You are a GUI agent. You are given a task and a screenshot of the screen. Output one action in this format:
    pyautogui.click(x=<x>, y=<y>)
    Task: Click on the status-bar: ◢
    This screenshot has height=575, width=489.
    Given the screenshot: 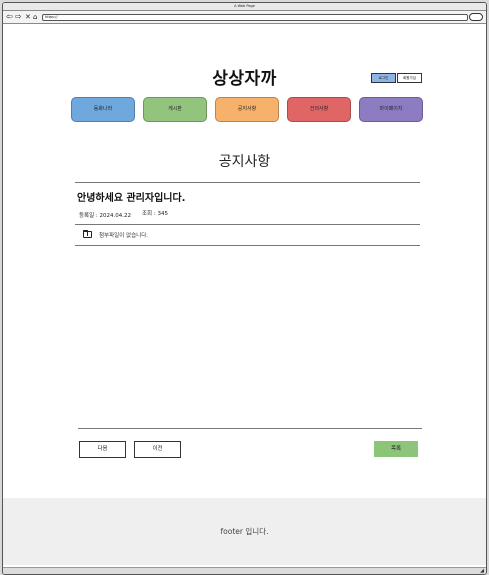 What is the action you would take?
    pyautogui.click(x=244, y=570)
    